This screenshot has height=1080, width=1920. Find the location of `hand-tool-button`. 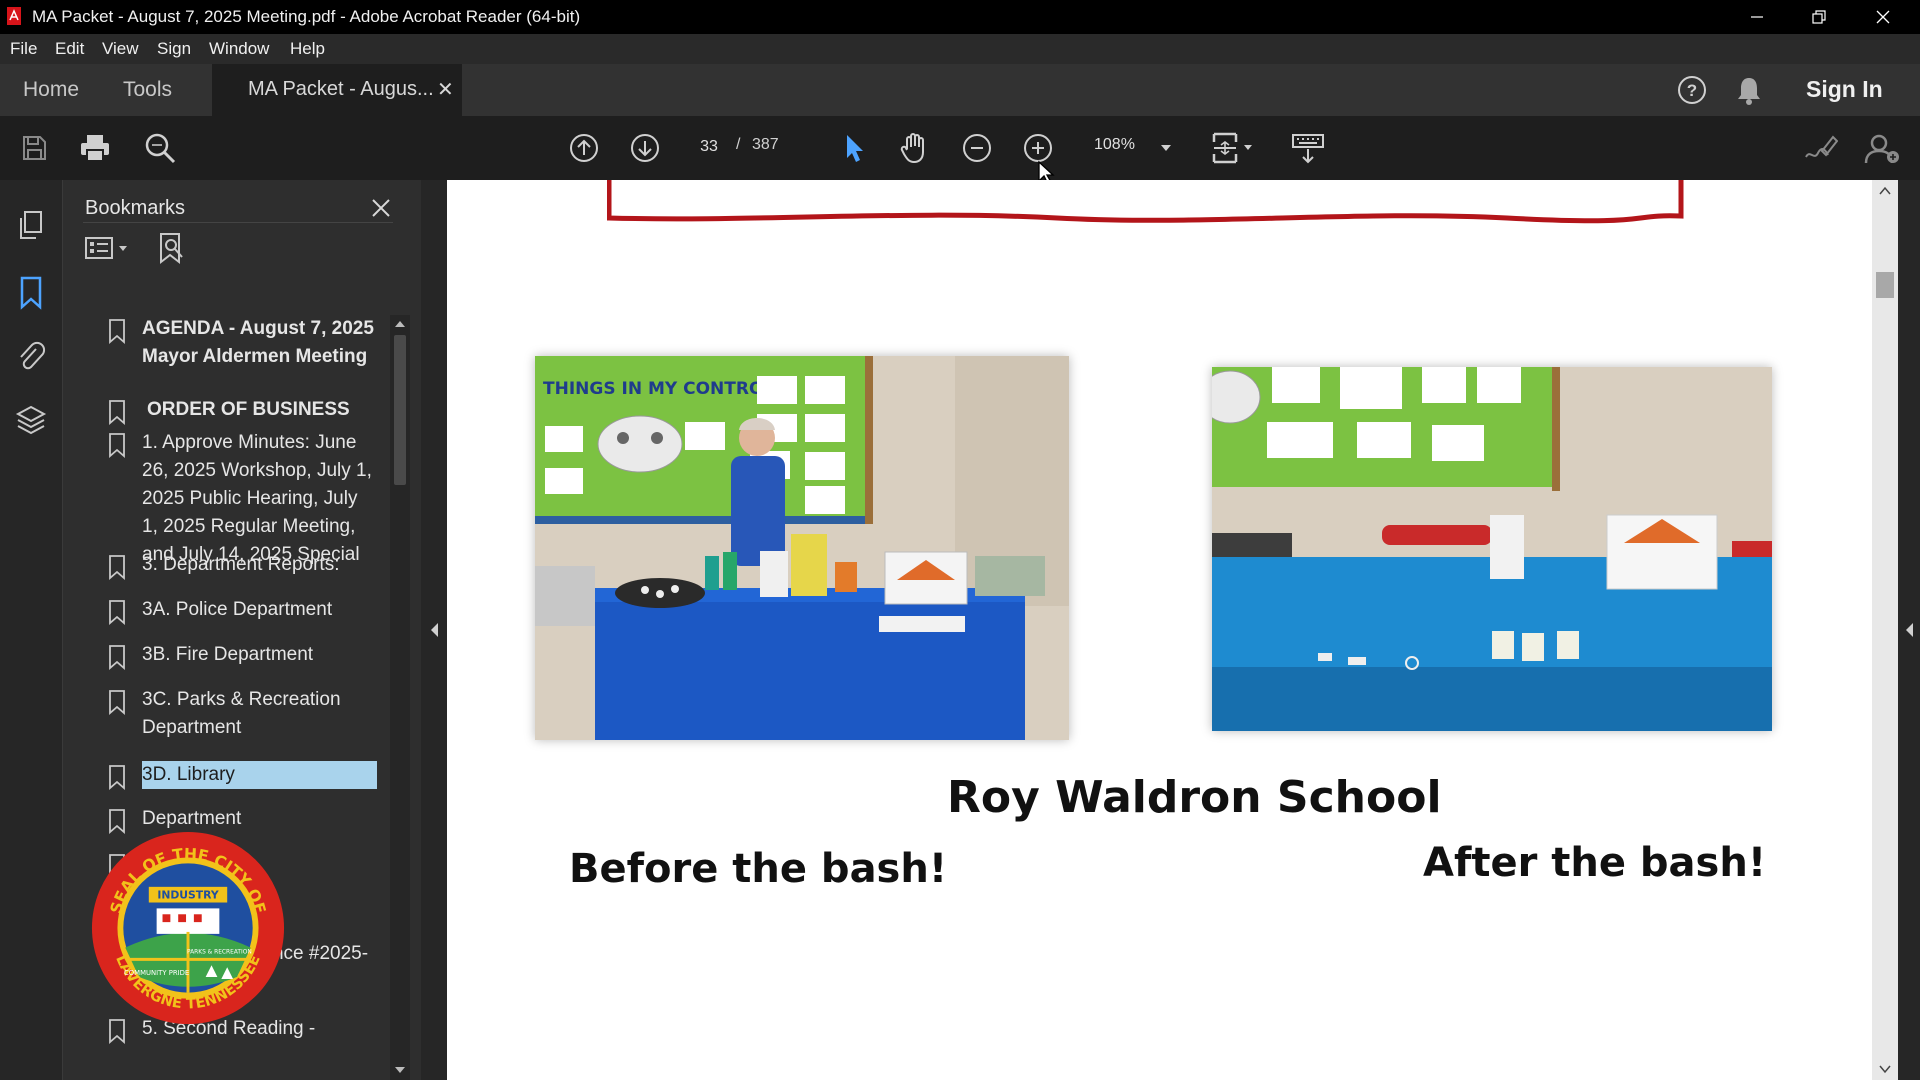

hand-tool-button is located at coordinates (915, 148).